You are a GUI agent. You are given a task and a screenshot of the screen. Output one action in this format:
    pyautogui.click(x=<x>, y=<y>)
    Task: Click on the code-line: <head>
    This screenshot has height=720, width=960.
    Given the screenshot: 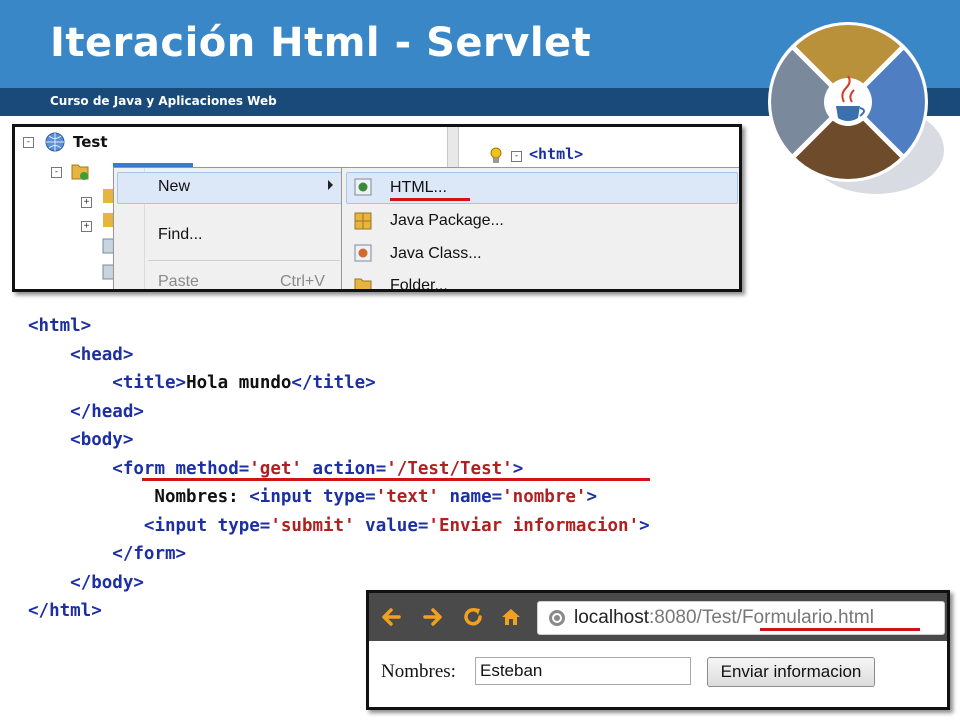 What is the action you would take?
    pyautogui.click(x=339, y=355)
    